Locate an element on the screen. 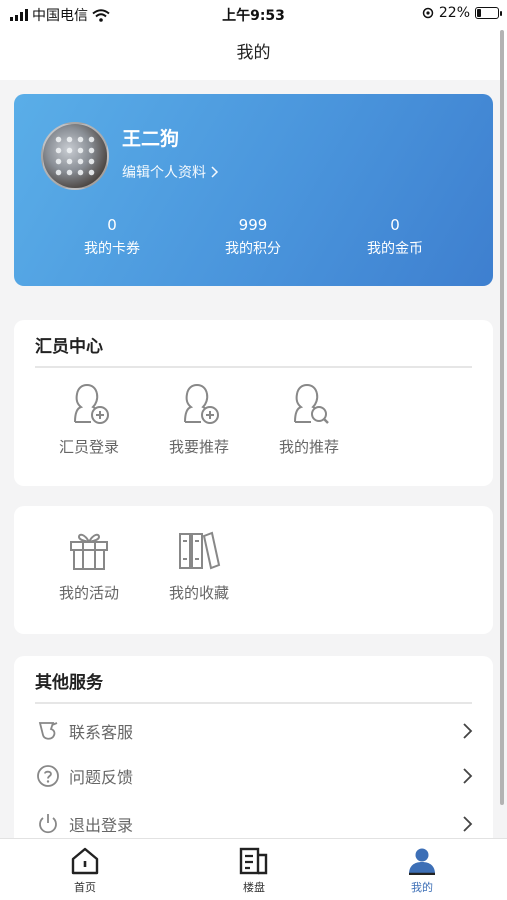 Image resolution: width=507 pixels, height=900 pixels. grid-item-label: 我要推荐 is located at coordinates (198, 447).